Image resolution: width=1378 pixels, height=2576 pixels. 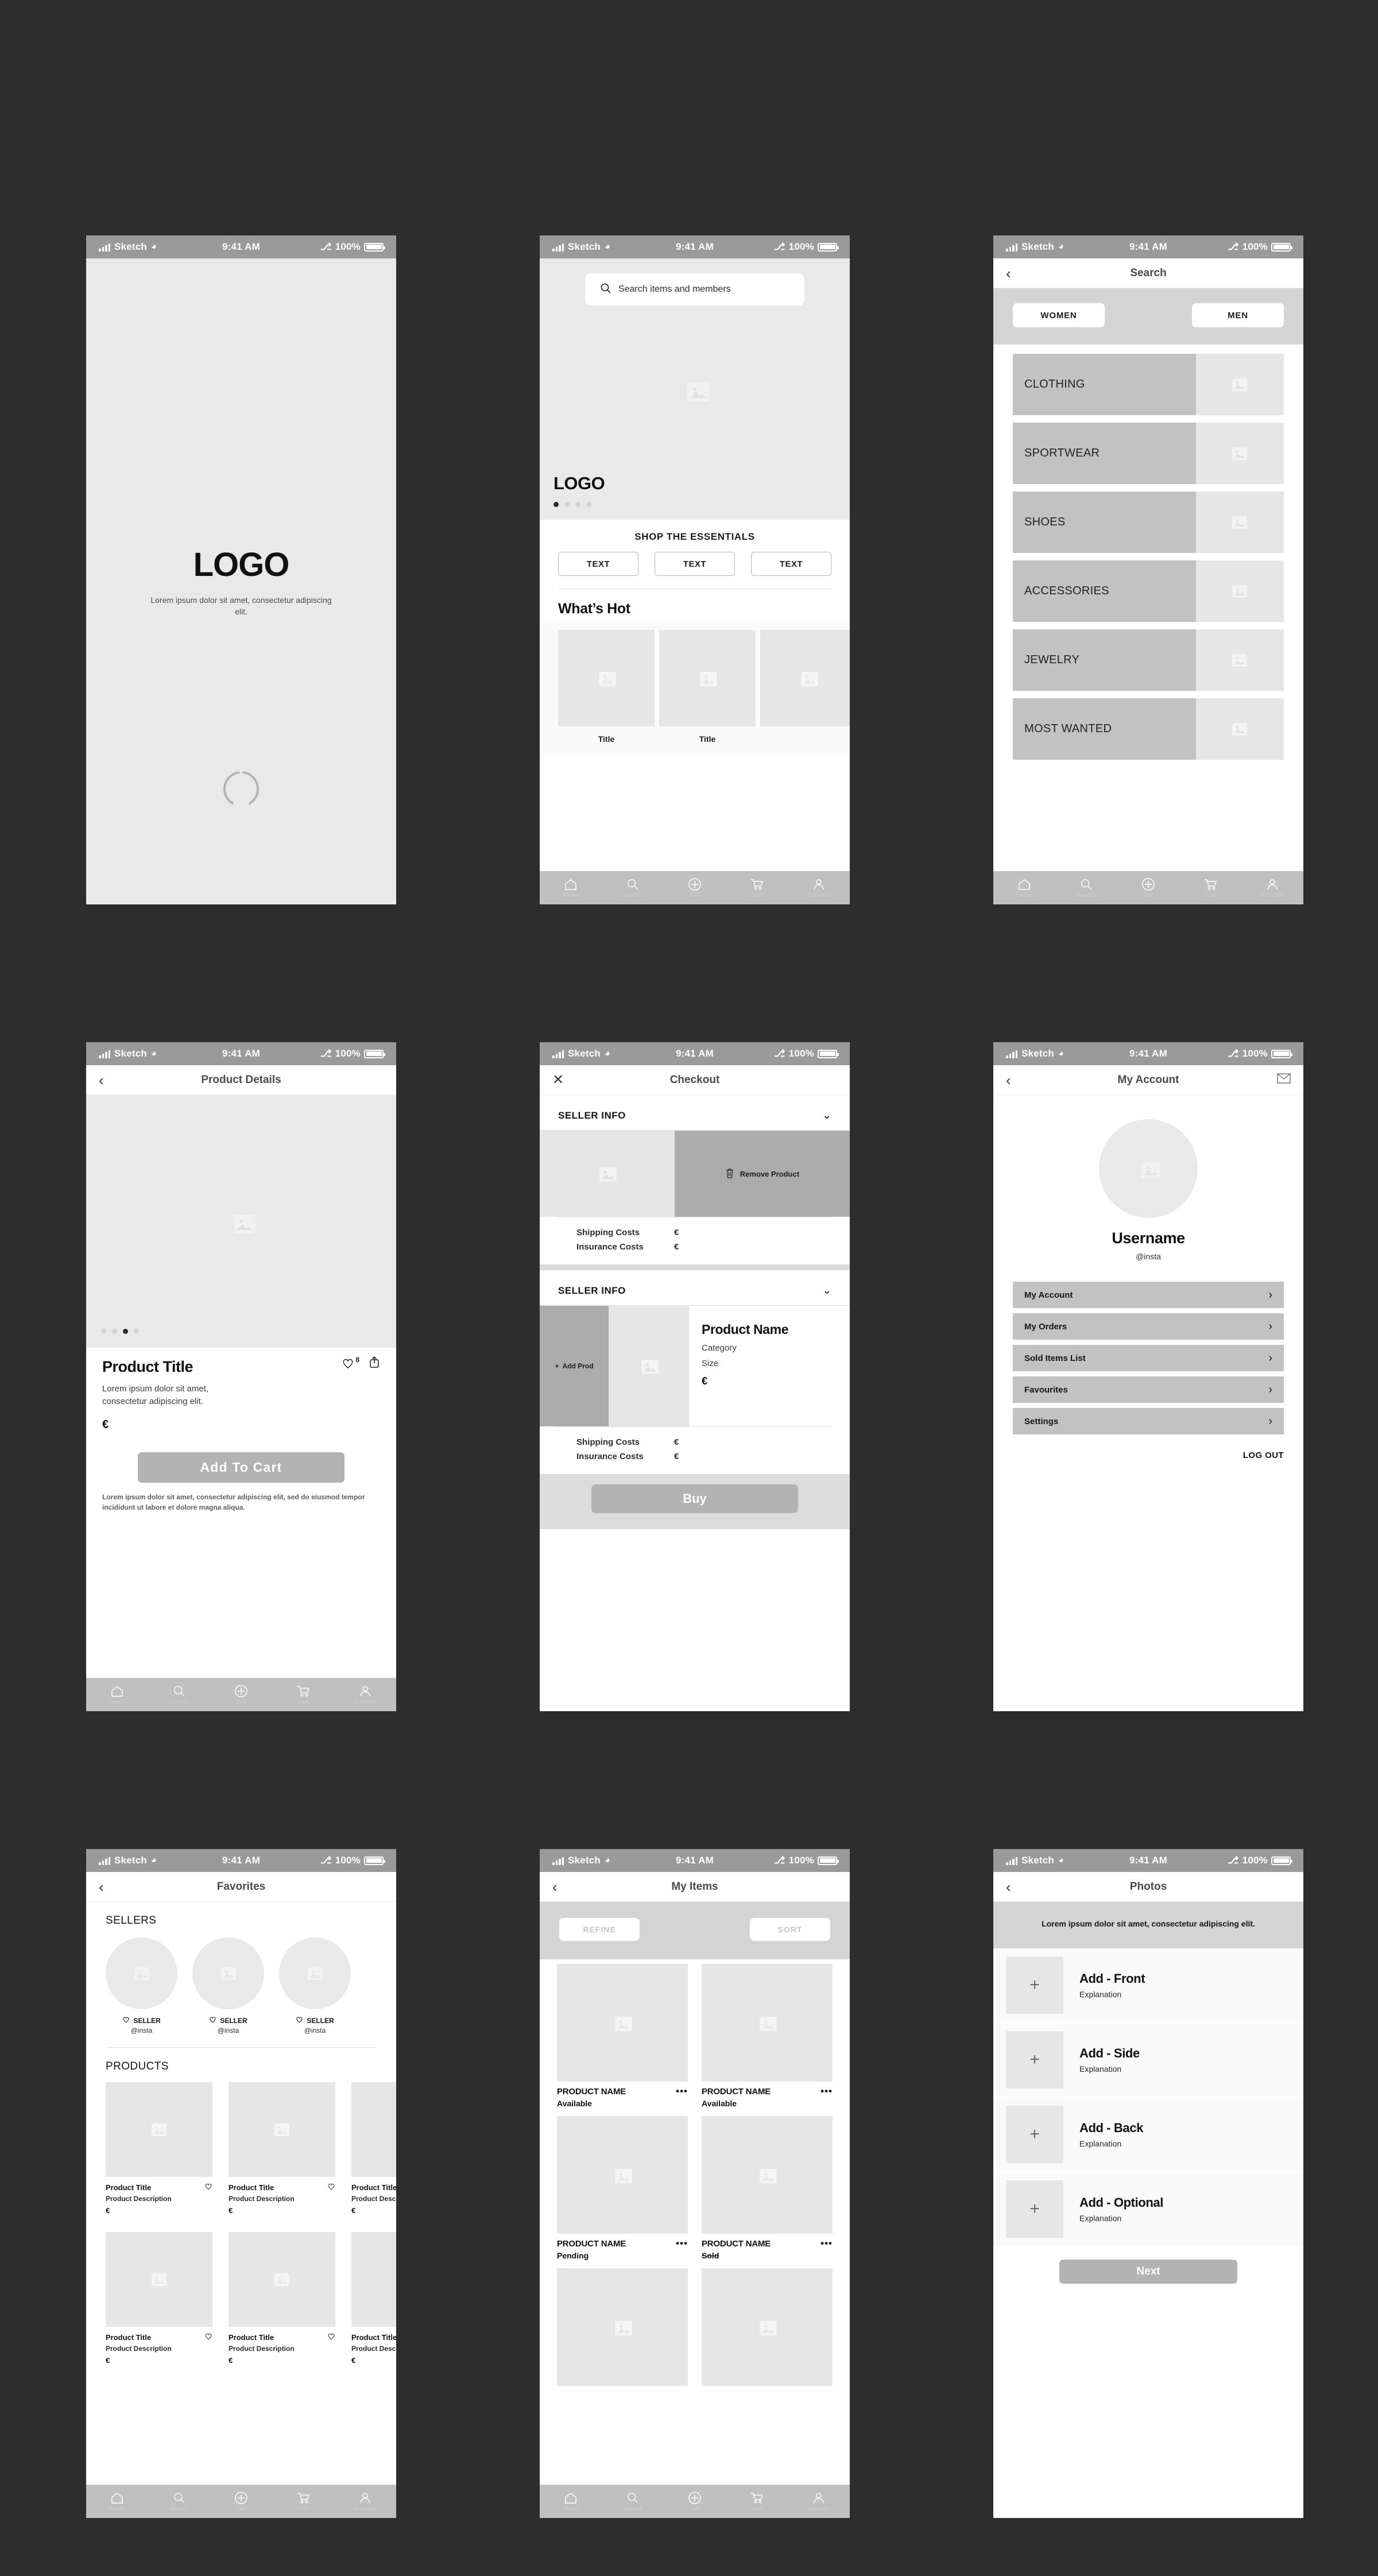 I want to click on category-row: SPORTWEAR, so click(x=1148, y=453).